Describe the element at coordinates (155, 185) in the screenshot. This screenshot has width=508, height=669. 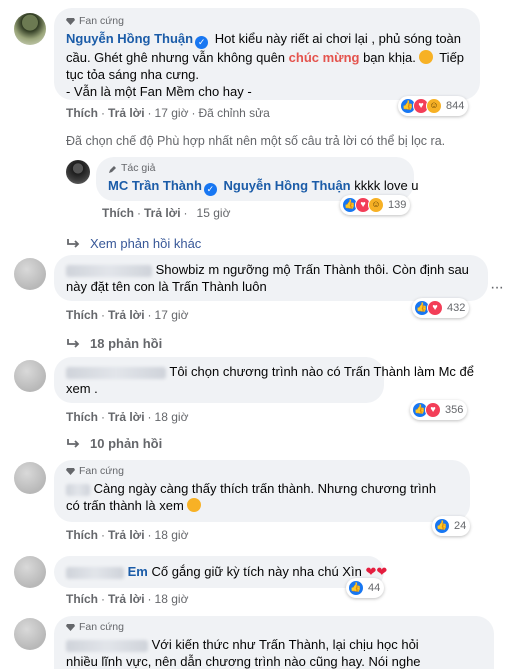
I see `comment-author: MC Trần Thành` at that location.